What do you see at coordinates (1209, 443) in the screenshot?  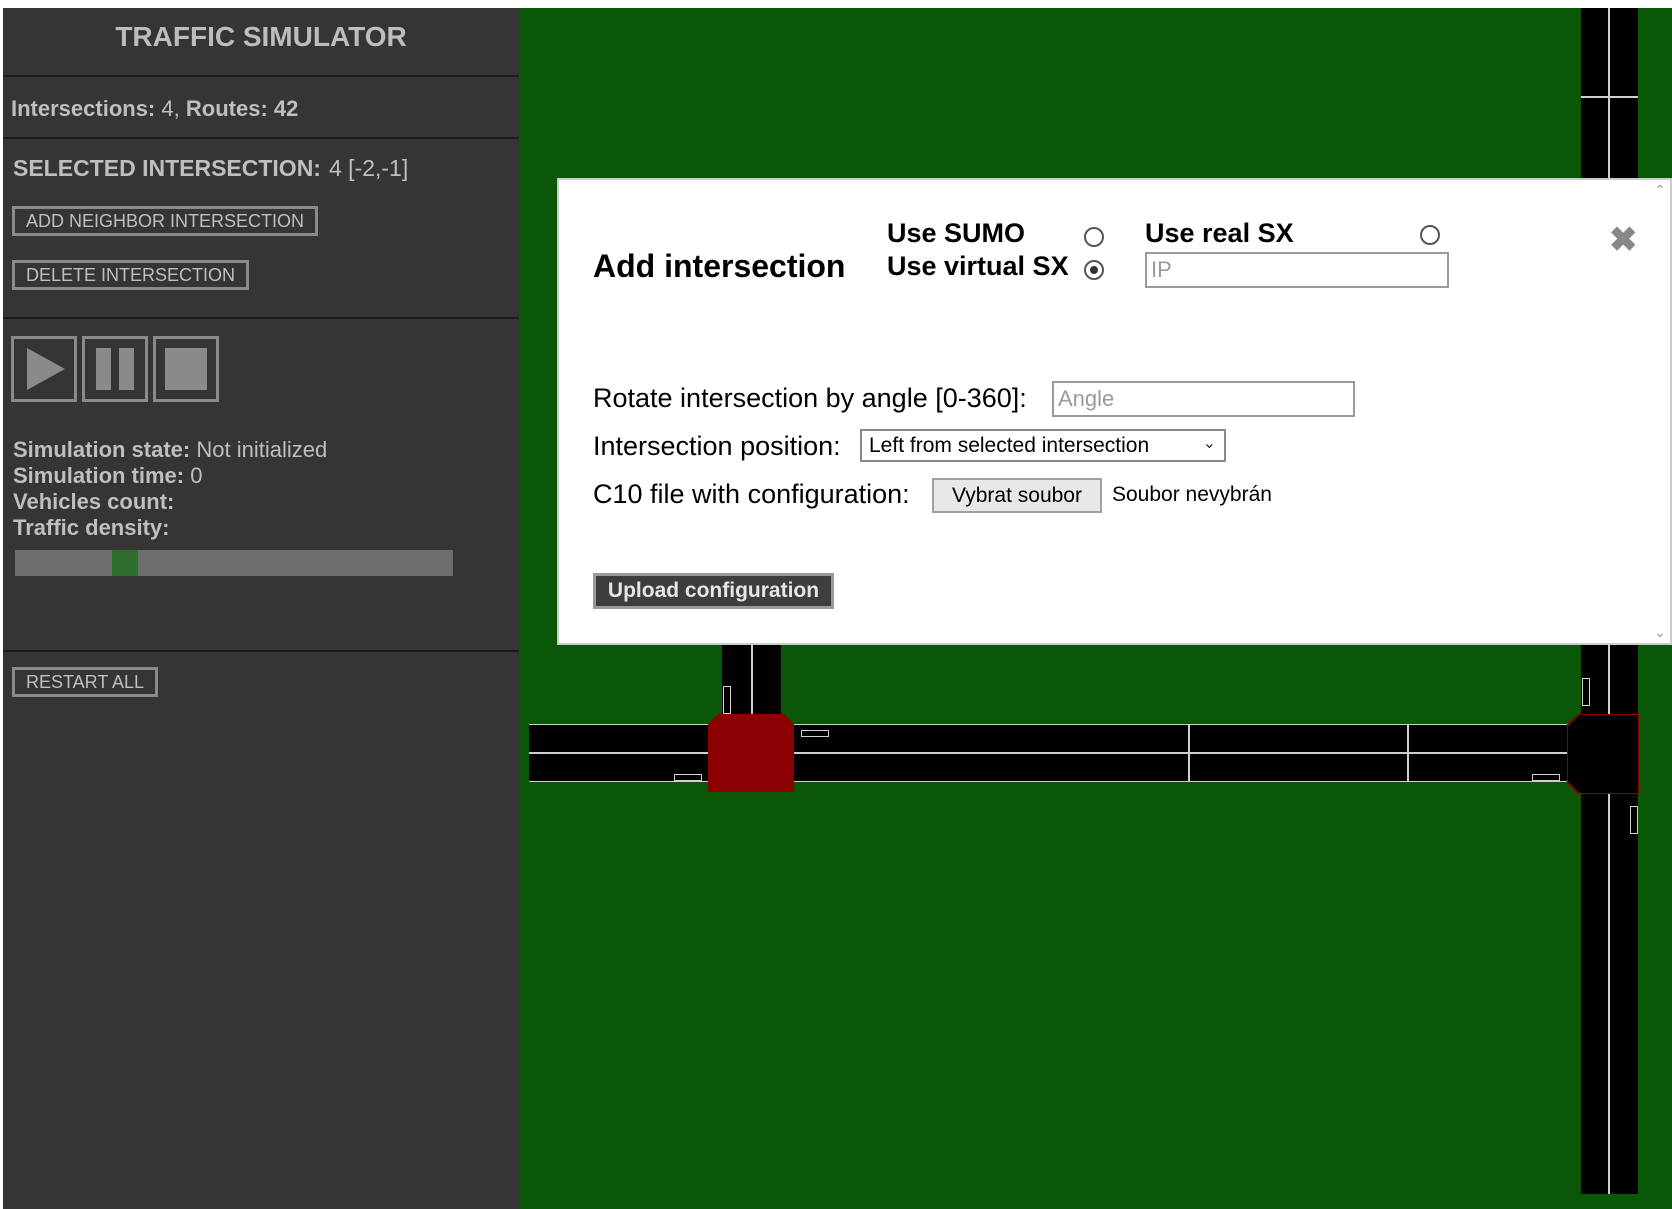 I see `chevron-down-icon: ⌄` at bounding box center [1209, 443].